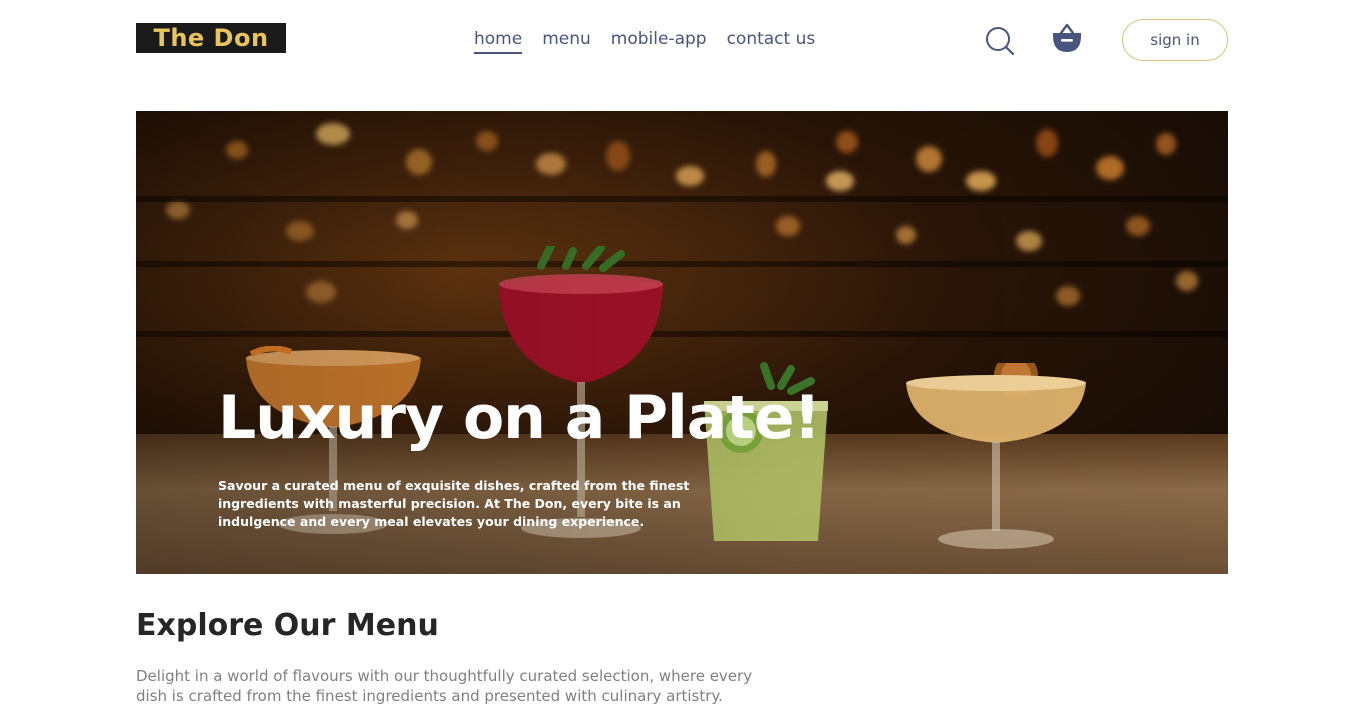 The height and width of the screenshot is (718, 1363). Describe the element at coordinates (498, 41) in the screenshot. I see `nav-home: home` at that location.